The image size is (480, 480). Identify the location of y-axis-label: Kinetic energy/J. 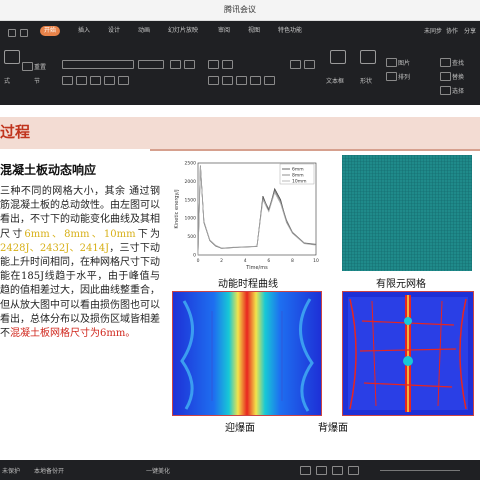
(177, 208).